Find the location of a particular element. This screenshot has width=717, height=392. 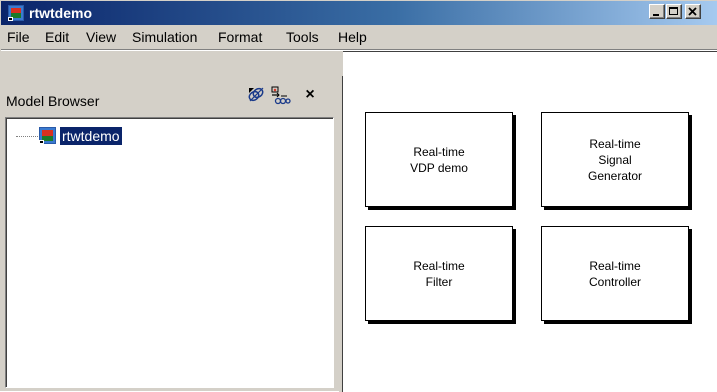

pane-divider is located at coordinates (342, 234).